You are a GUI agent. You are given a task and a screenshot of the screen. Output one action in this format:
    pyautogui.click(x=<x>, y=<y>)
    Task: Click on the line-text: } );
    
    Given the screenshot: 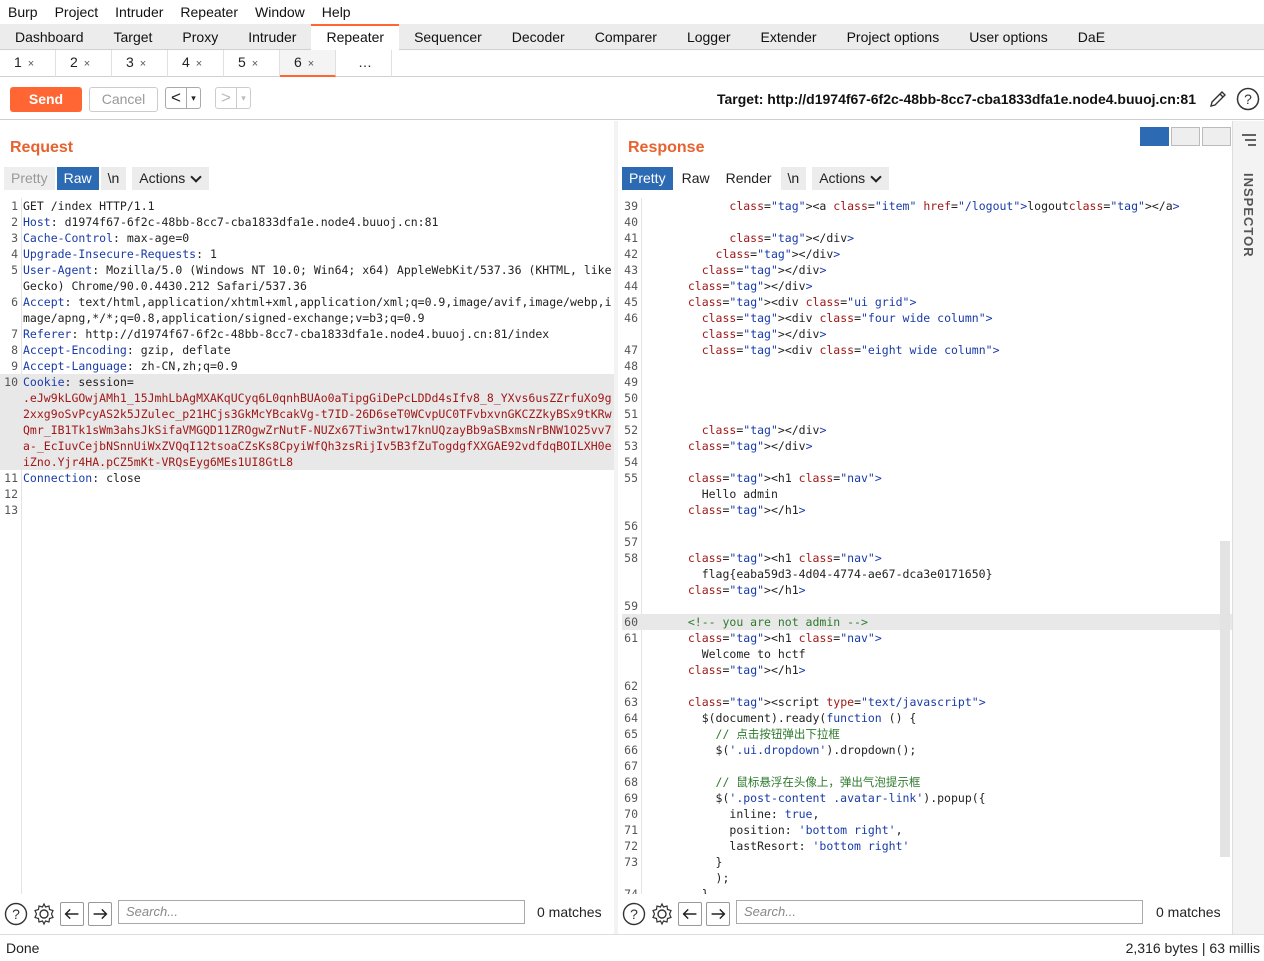 What is the action you would take?
    pyautogui.click(x=722, y=870)
    